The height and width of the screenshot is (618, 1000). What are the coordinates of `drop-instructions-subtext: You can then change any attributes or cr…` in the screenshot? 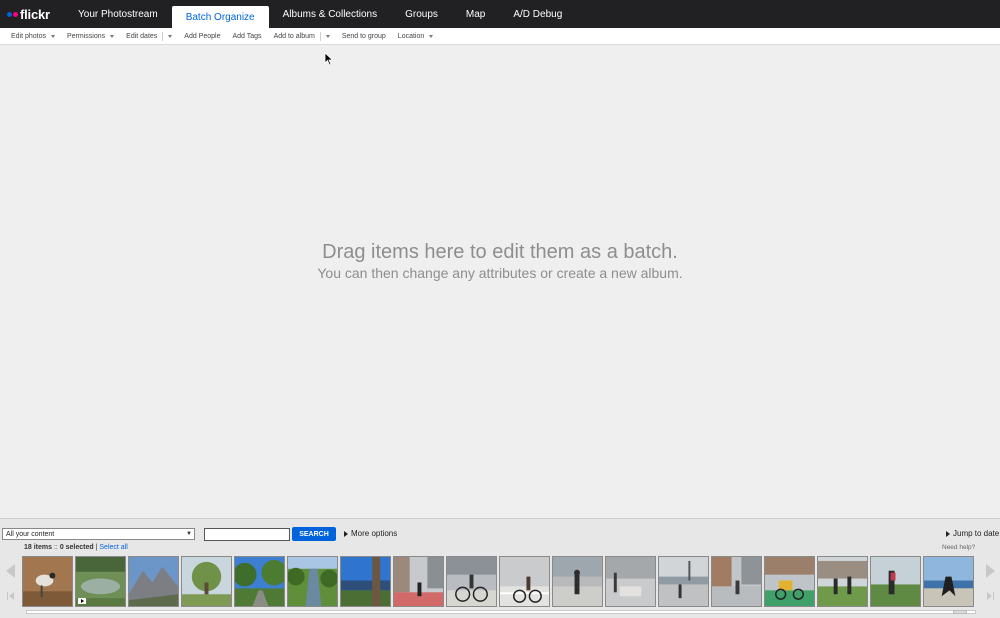 It's located at (500, 273).